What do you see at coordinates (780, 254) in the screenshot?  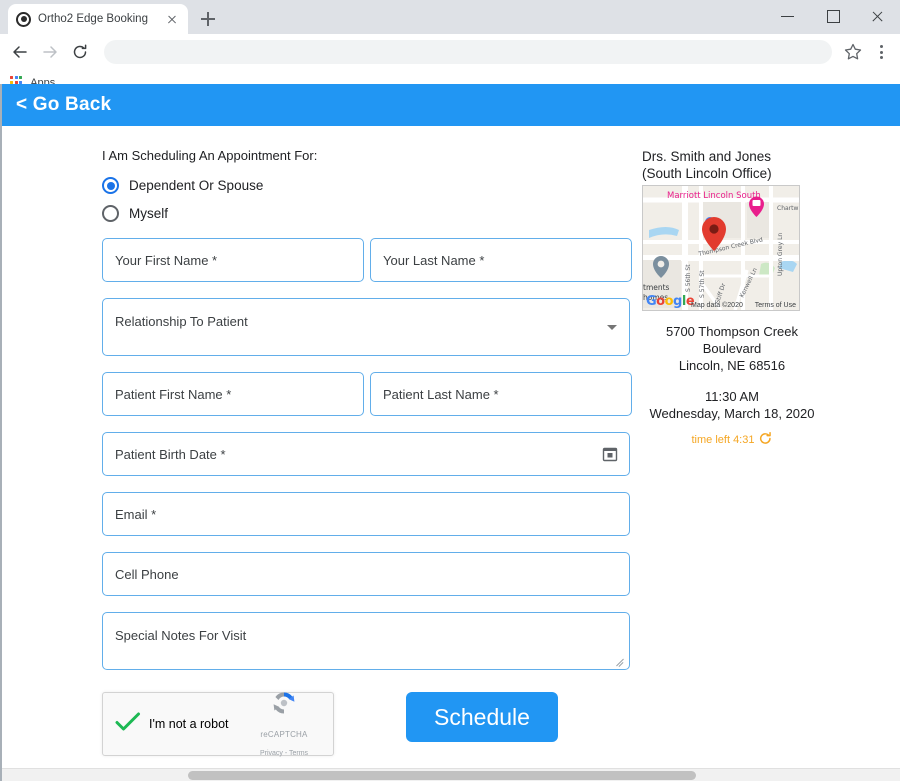 I see `svg-text: Upton Grey Ln` at bounding box center [780, 254].